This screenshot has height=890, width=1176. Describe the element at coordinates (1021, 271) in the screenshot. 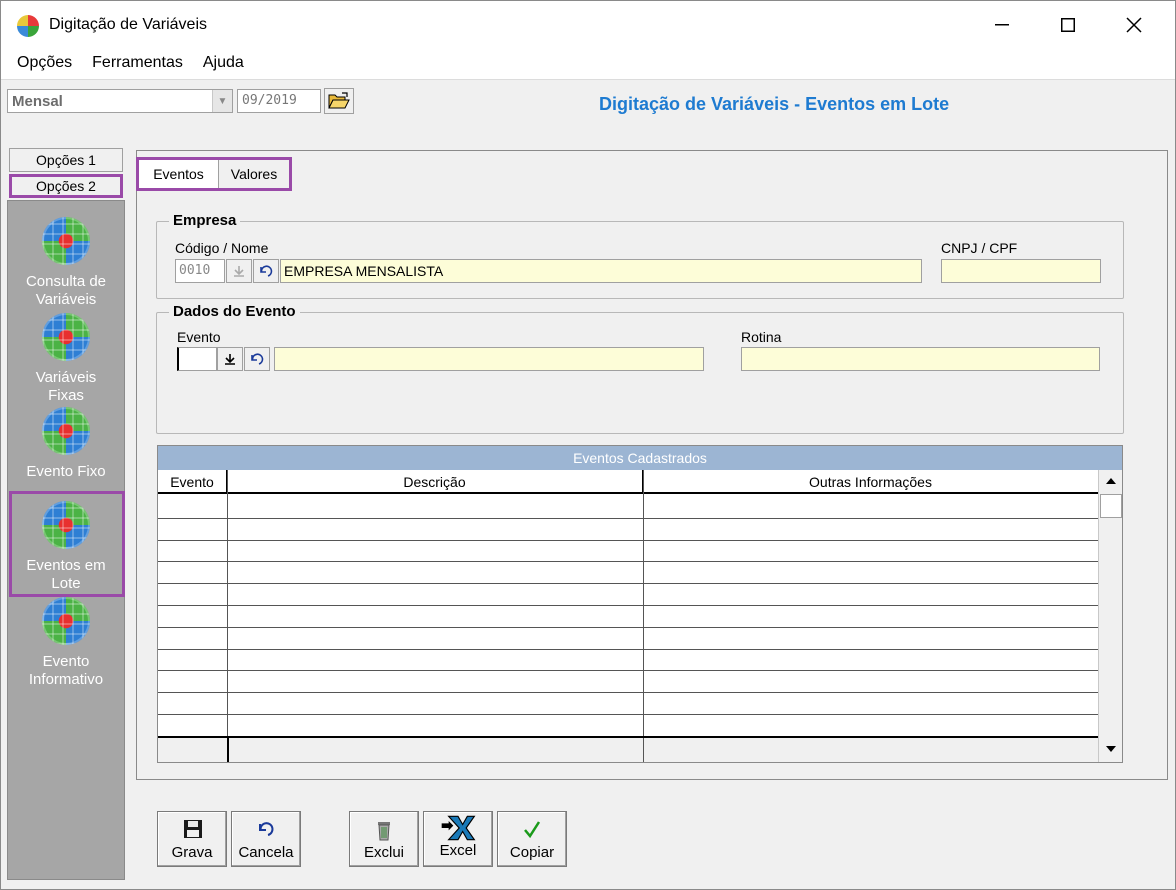

I see `cnpj-cpf-input` at that location.